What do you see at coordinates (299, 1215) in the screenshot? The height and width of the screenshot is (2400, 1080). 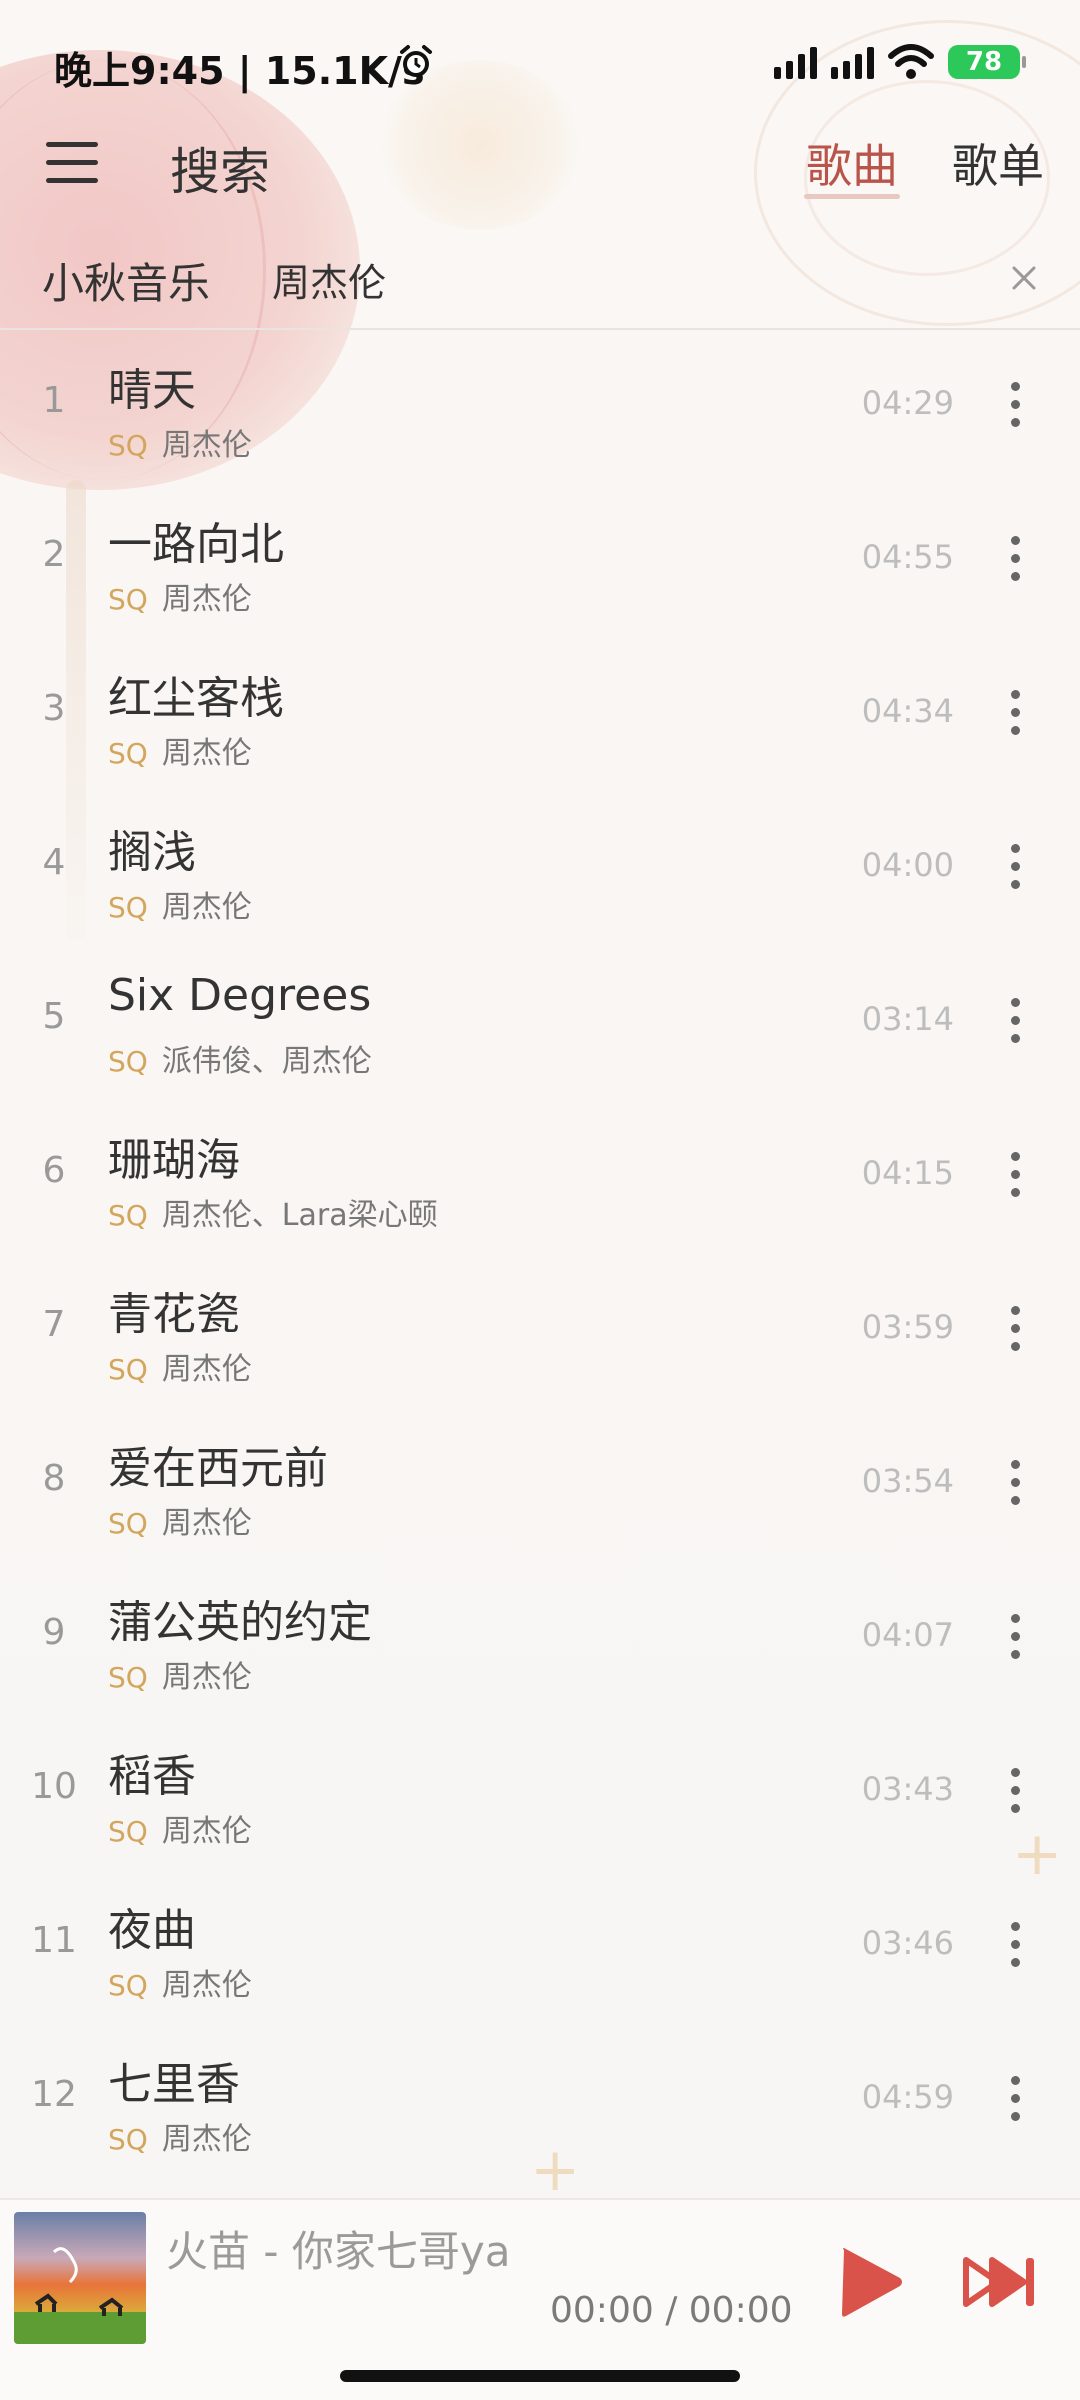 I see `song-artist: 周杰伦、Lara梁心颐` at bounding box center [299, 1215].